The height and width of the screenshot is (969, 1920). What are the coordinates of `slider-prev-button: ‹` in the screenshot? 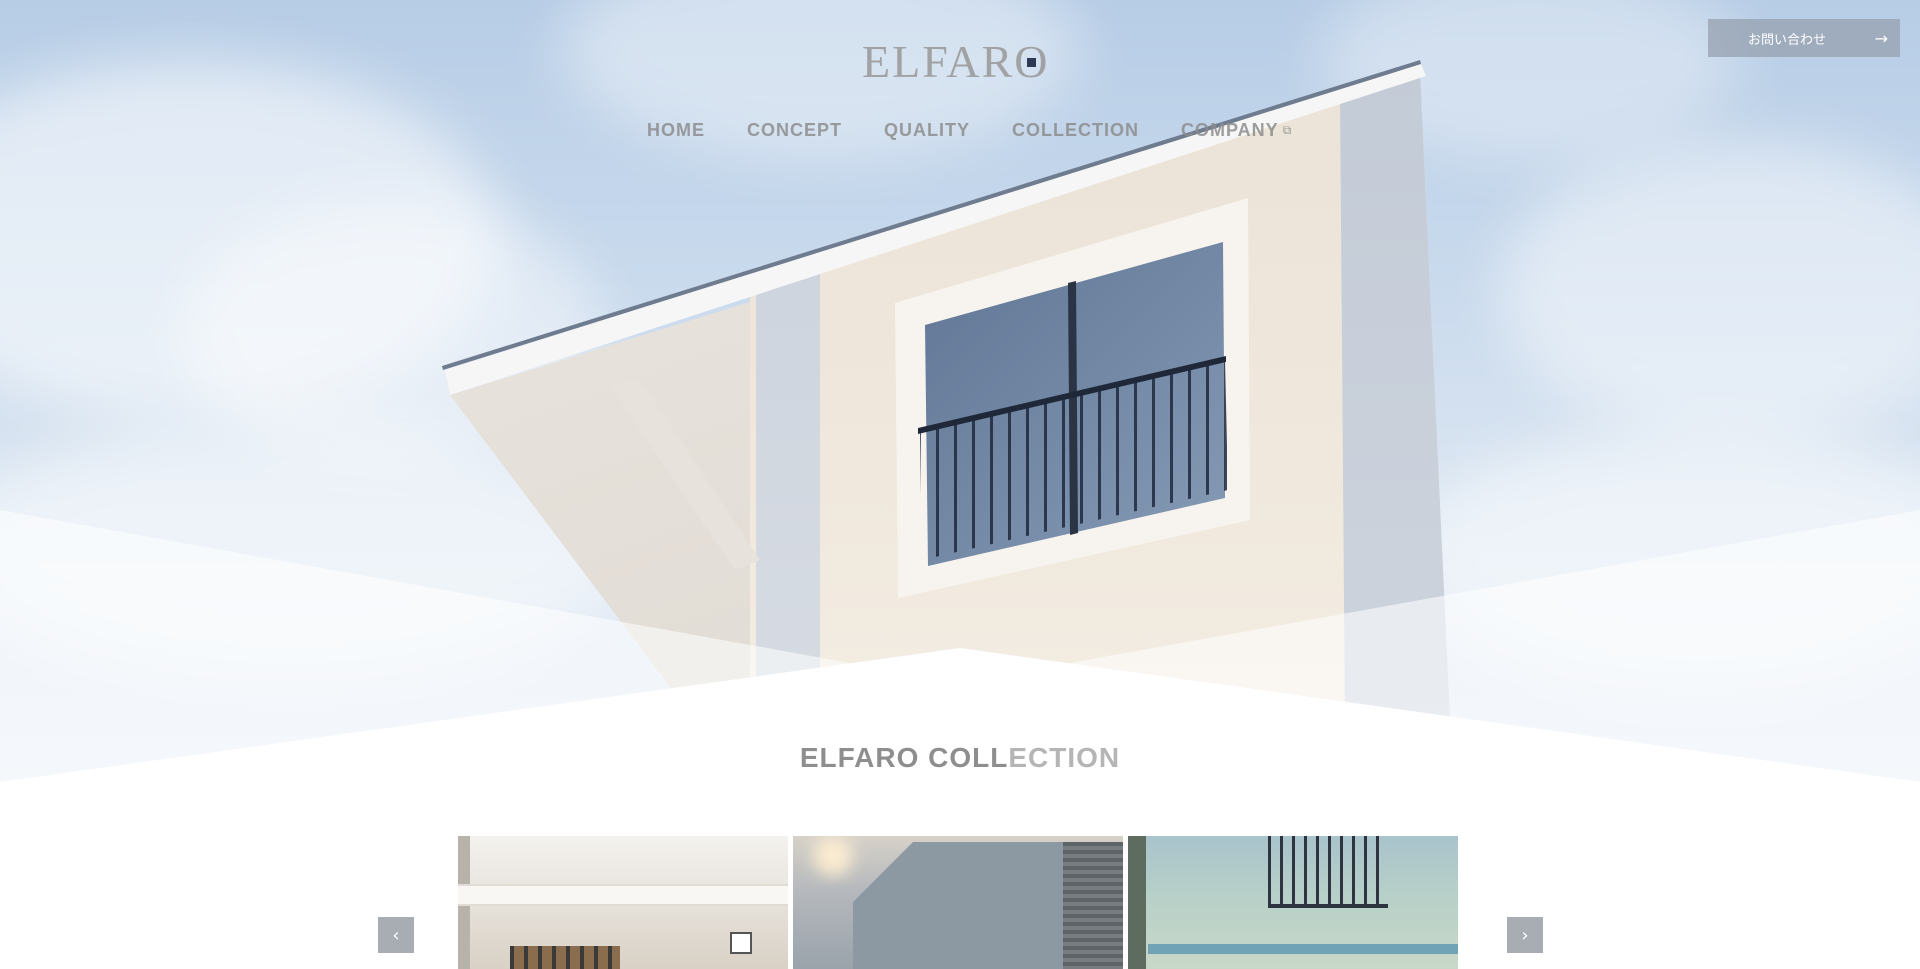 It's located at (396, 935).